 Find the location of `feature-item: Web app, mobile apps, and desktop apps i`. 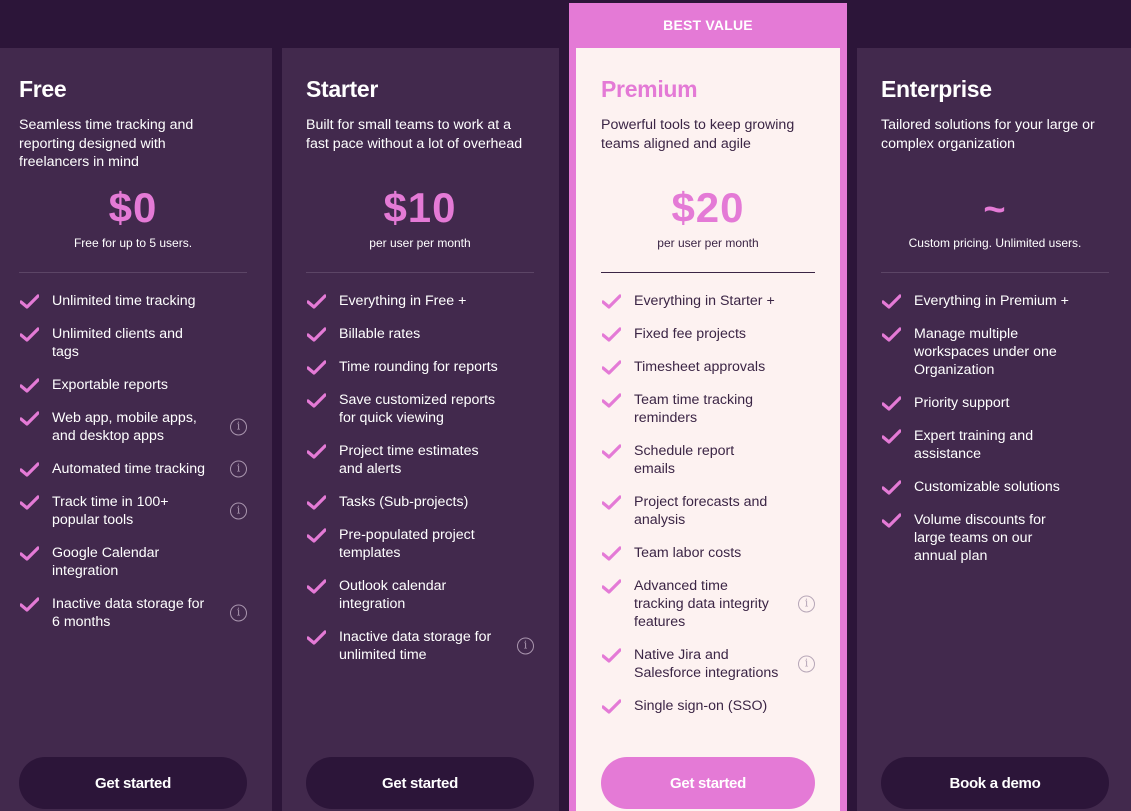

feature-item: Web app, mobile apps, and desktop apps i is located at coordinates (133, 427).